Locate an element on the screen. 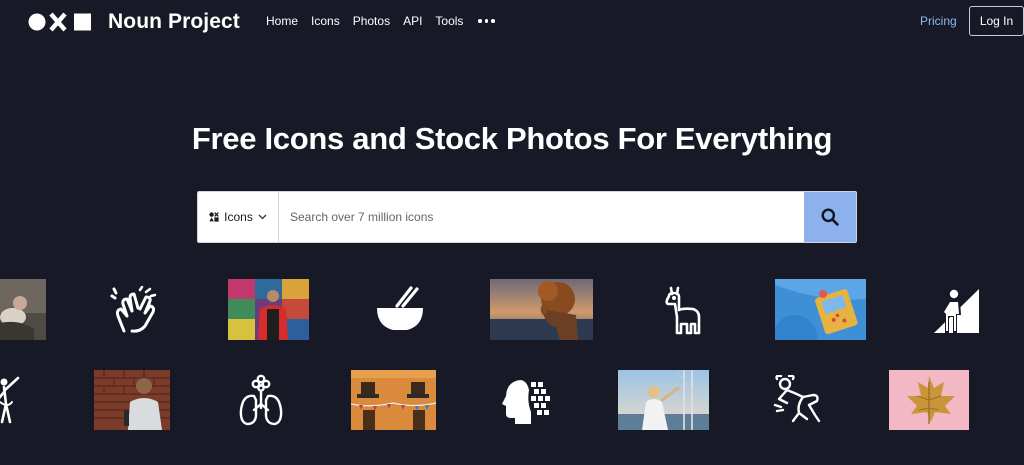 The height and width of the screenshot is (465, 1024). photo-curly-hair-sunset is located at coordinates (541, 309).